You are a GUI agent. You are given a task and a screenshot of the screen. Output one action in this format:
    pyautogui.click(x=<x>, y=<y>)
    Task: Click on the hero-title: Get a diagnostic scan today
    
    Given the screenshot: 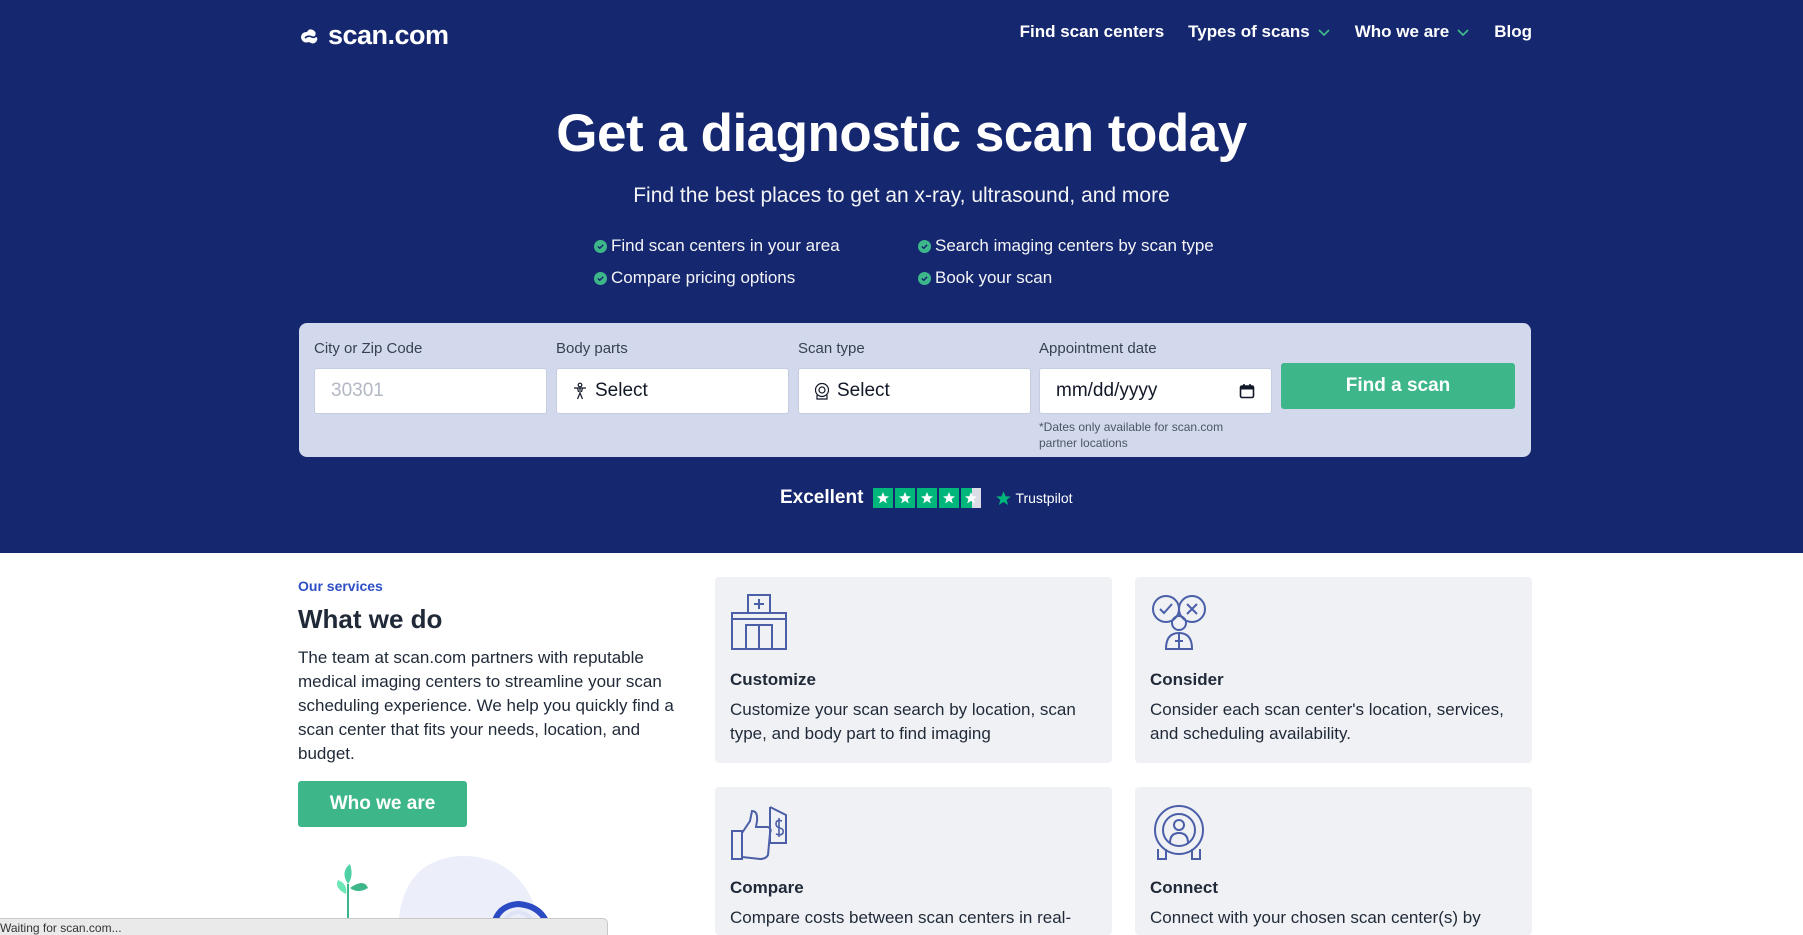 What is the action you would take?
    pyautogui.click(x=901, y=133)
    